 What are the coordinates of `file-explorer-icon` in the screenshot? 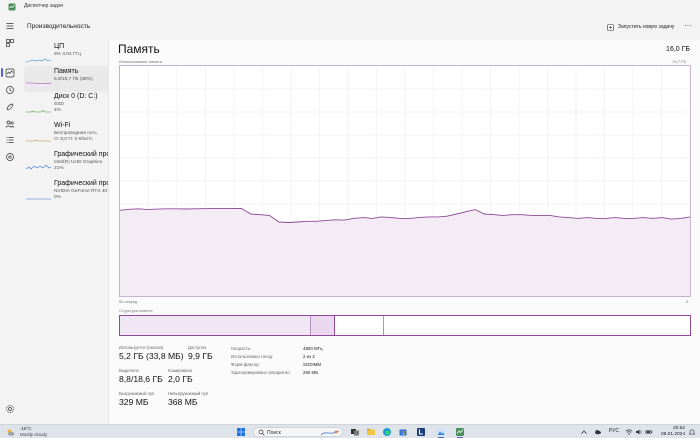 It's located at (371, 432).